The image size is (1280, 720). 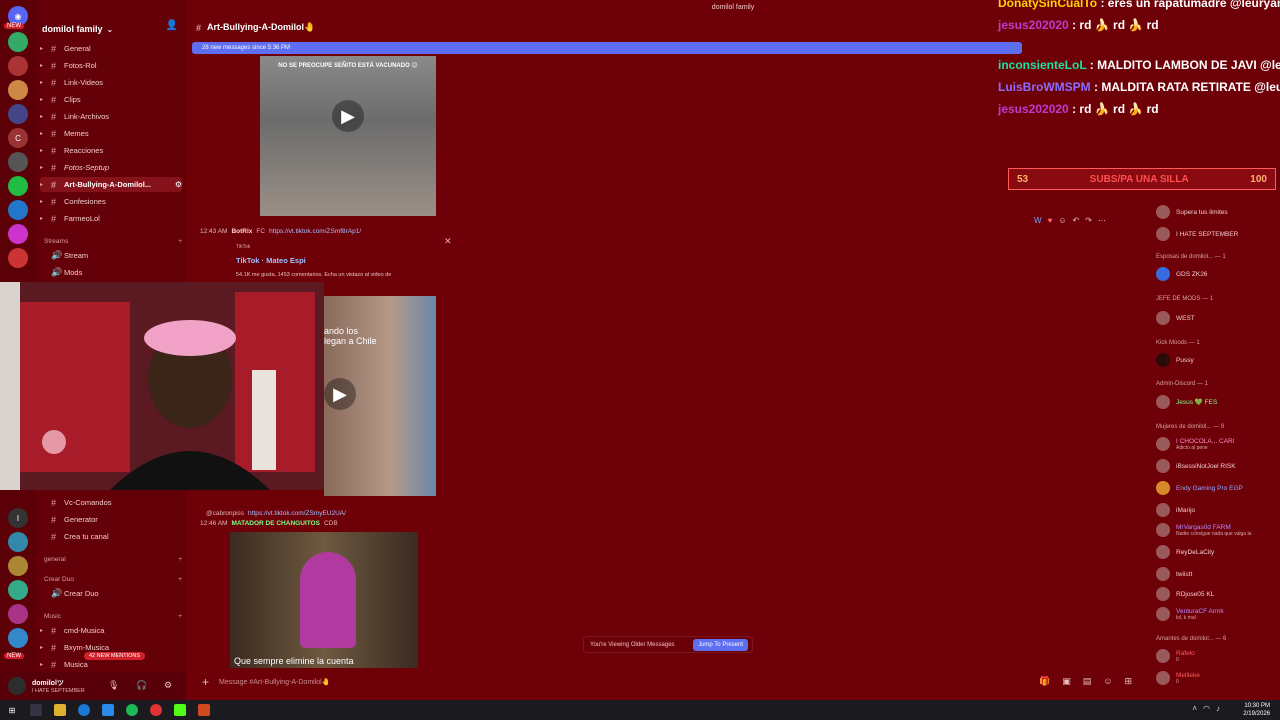 What do you see at coordinates (1087, 681) in the screenshot?
I see `sticker-icon: ▤` at bounding box center [1087, 681].